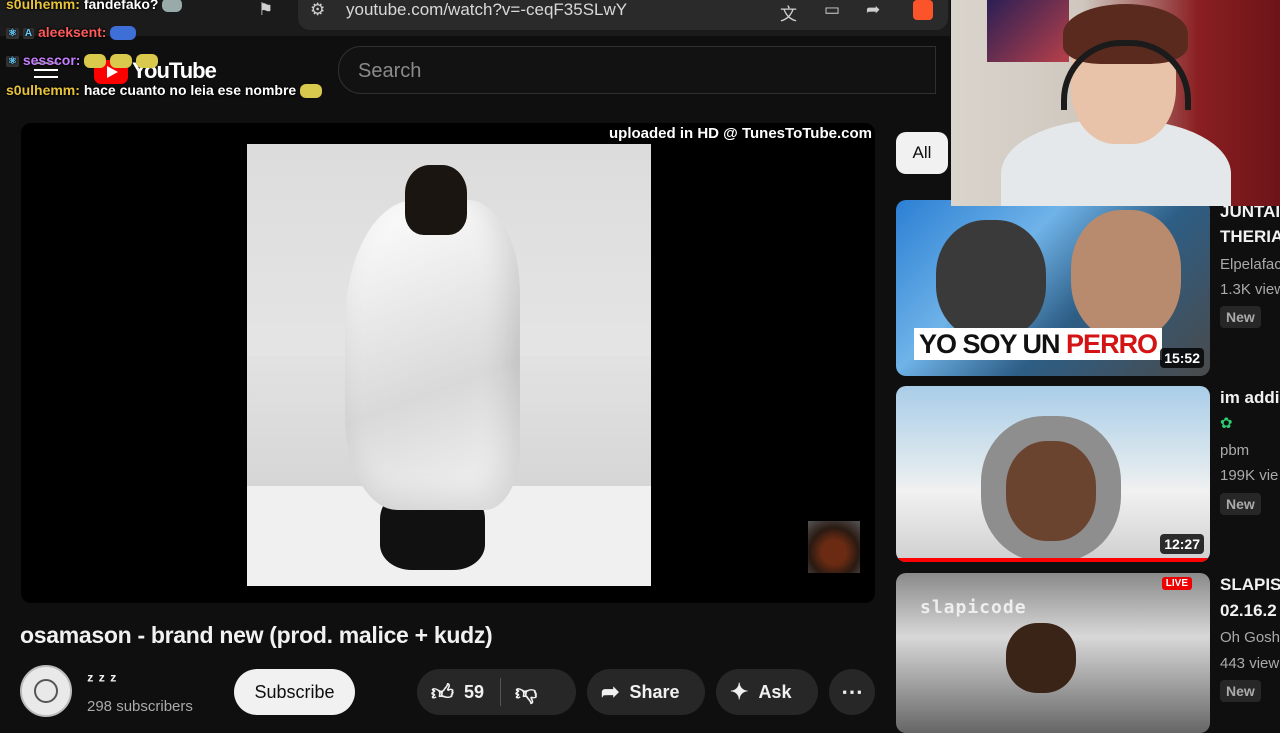 Image resolution: width=1280 pixels, height=733 pixels. I want to click on recommendation-thumbnail: 12:27, so click(1053, 474).